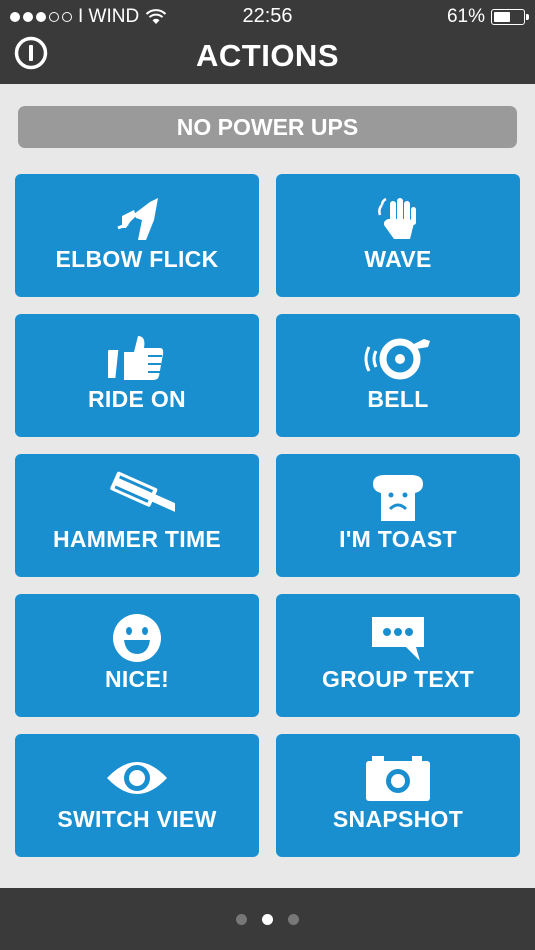 The width and height of the screenshot is (535, 950). I want to click on elbow-icon, so click(137, 219).